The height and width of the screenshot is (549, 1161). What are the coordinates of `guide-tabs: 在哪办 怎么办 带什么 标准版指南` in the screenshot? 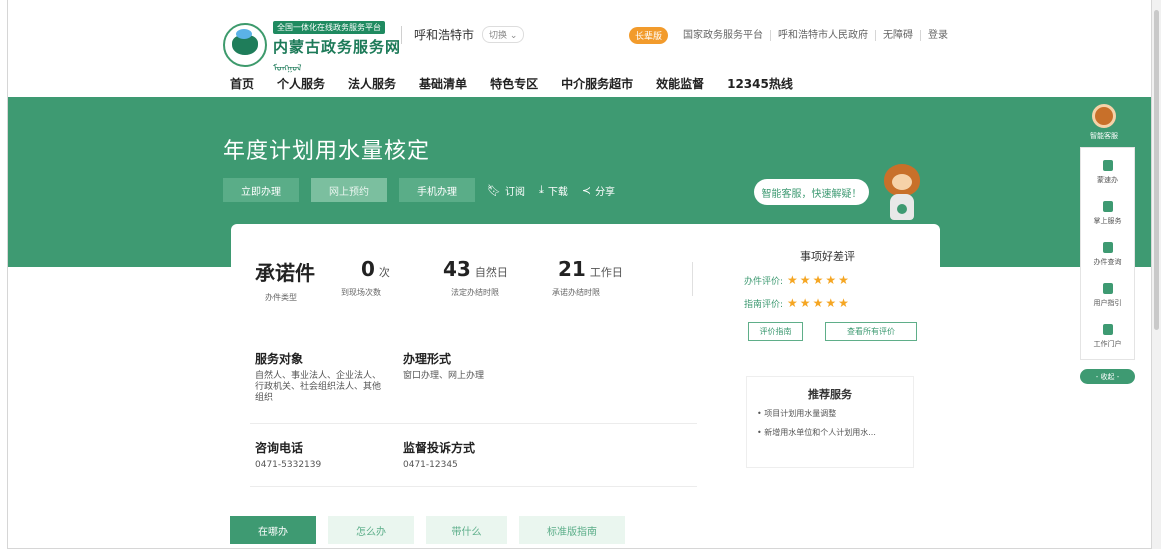 It's located at (433, 530).